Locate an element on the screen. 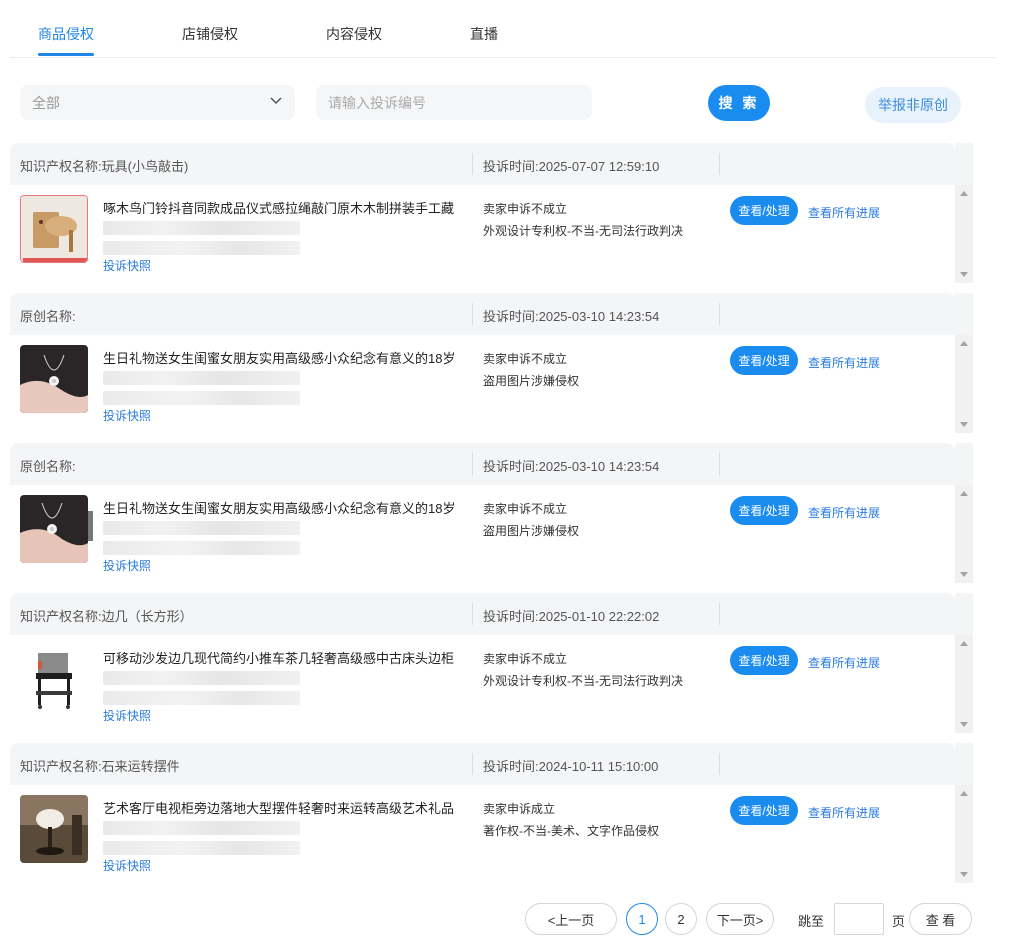  tab-live: 直播 is located at coordinates (484, 34).